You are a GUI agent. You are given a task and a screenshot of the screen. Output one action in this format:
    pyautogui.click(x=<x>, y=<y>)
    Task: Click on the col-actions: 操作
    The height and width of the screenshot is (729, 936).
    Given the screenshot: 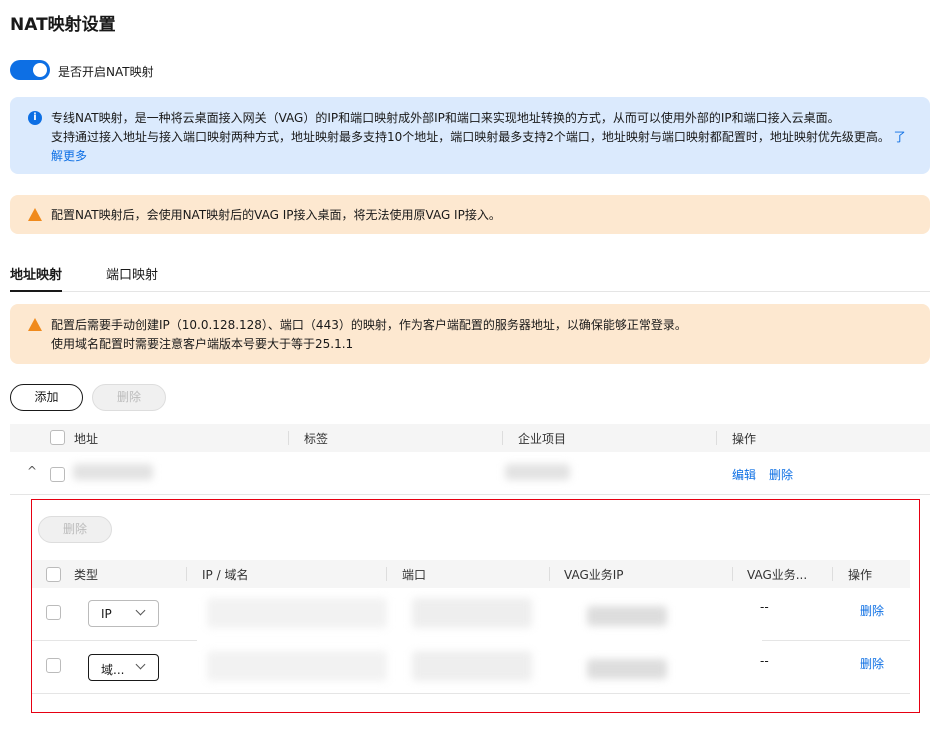 What is the action you would take?
    pyautogui.click(x=744, y=439)
    